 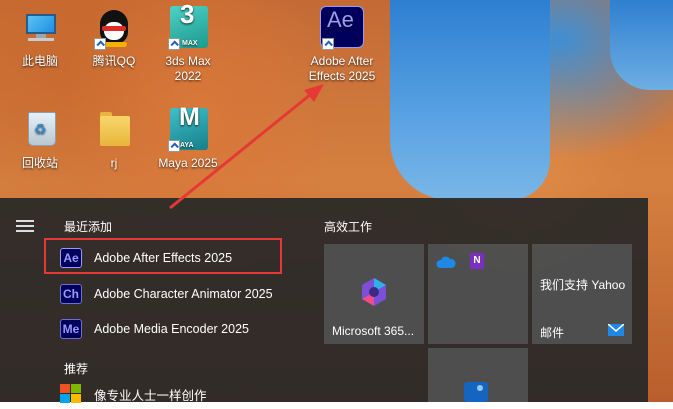 What do you see at coordinates (641, 45) in the screenshot?
I see `sky-area-right` at bounding box center [641, 45].